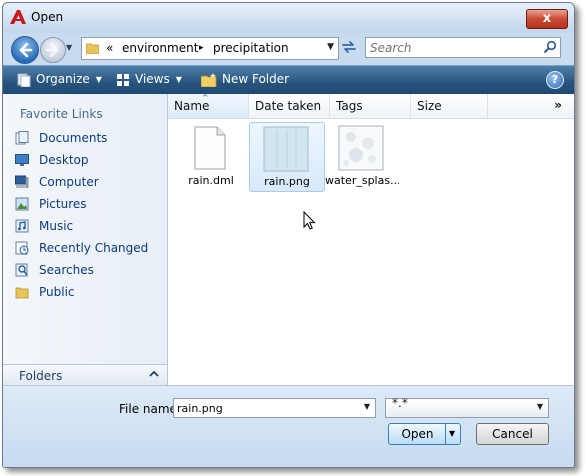 Image resolution: width=585 pixels, height=476 pixels. I want to click on sidebar-item-music: Music, so click(90, 227).